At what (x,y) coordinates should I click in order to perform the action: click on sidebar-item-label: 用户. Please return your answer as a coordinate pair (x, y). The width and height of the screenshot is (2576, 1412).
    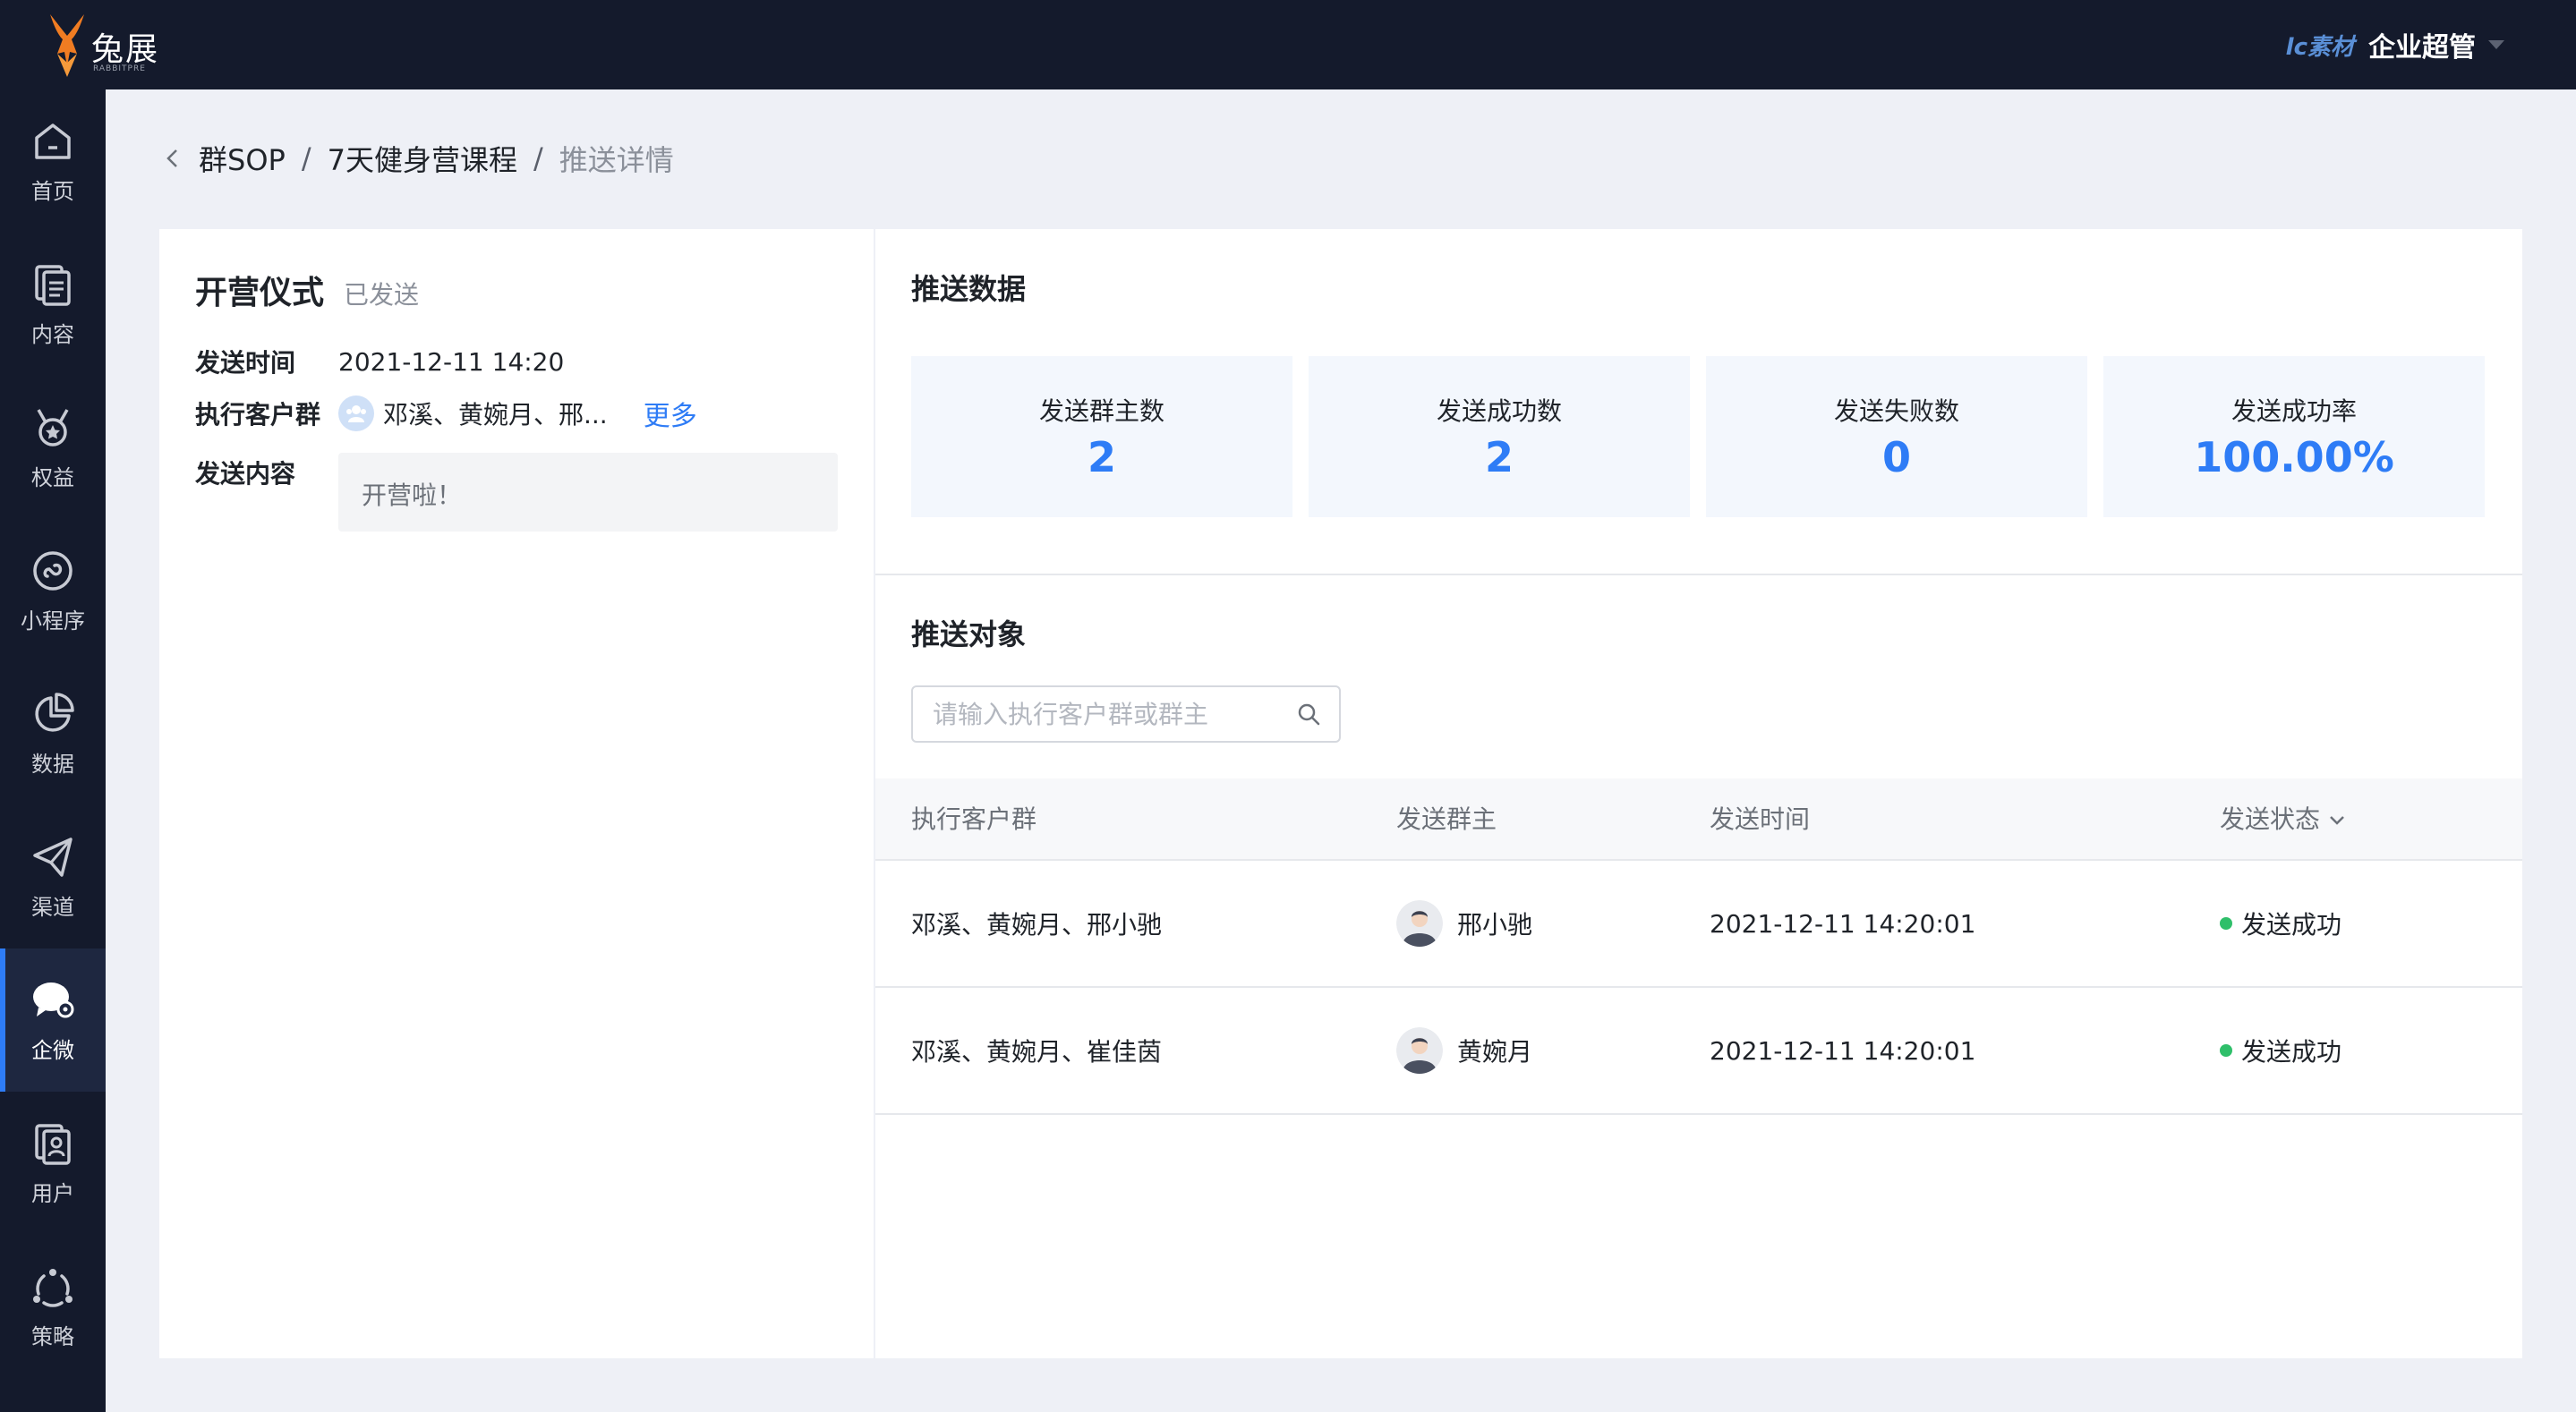
    Looking at the image, I should click on (52, 1193).